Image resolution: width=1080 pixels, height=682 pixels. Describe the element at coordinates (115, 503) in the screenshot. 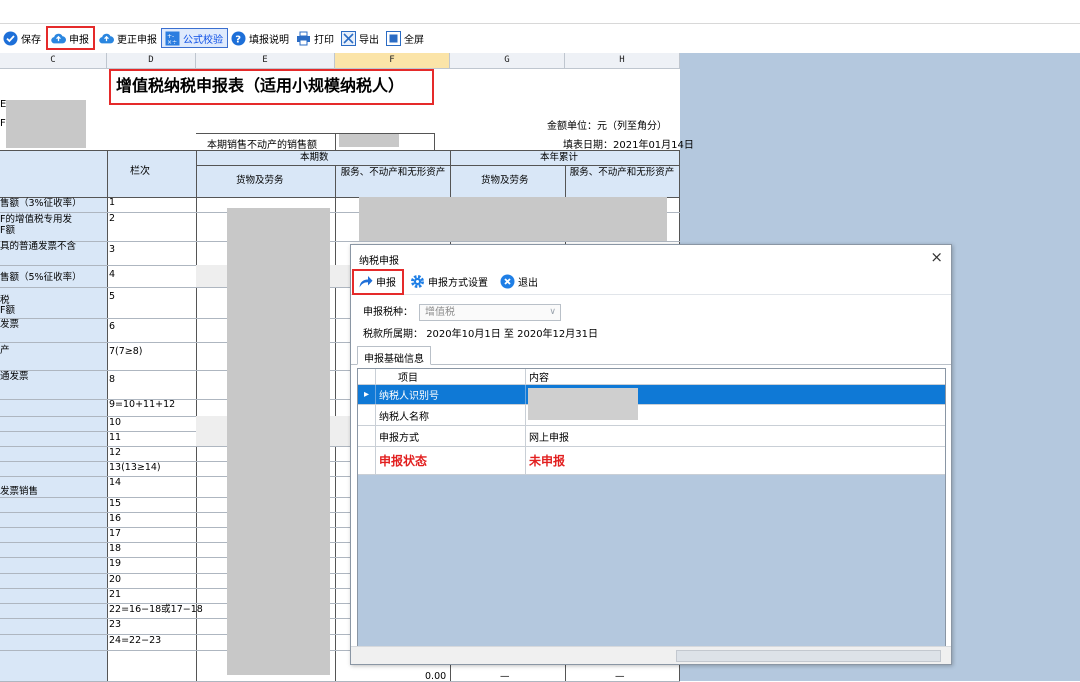

I see `row-code: 15` at that location.